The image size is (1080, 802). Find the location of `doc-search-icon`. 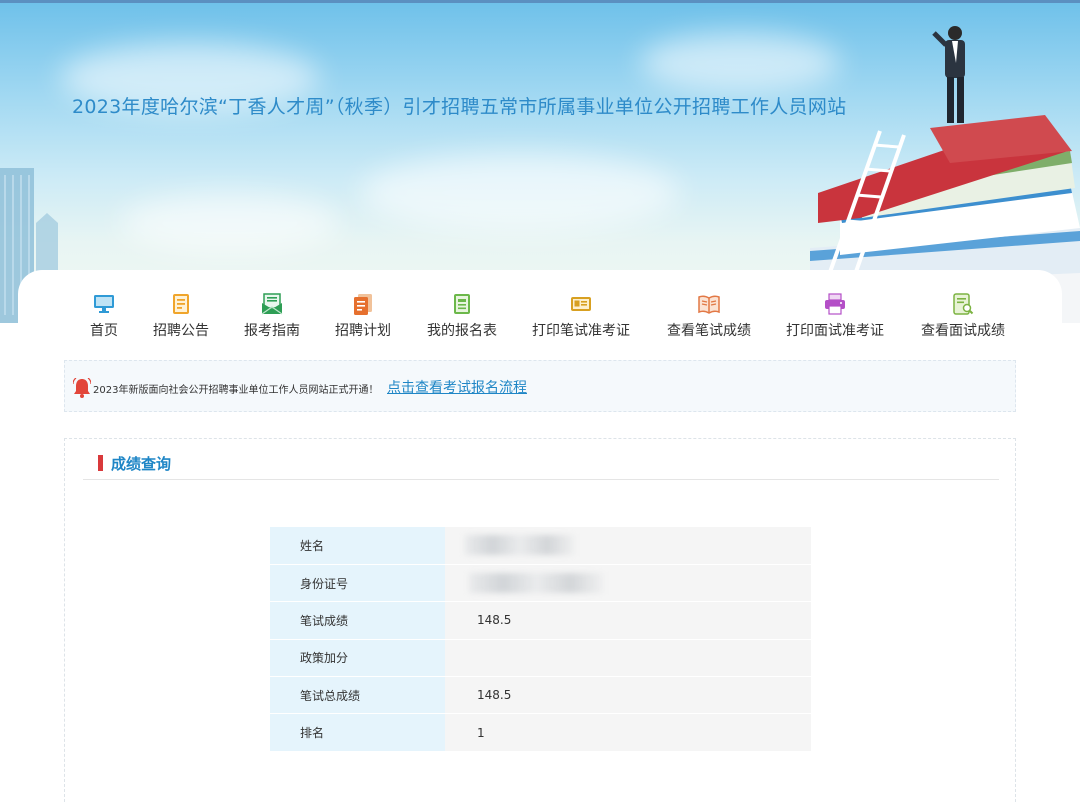

doc-search-icon is located at coordinates (963, 304).